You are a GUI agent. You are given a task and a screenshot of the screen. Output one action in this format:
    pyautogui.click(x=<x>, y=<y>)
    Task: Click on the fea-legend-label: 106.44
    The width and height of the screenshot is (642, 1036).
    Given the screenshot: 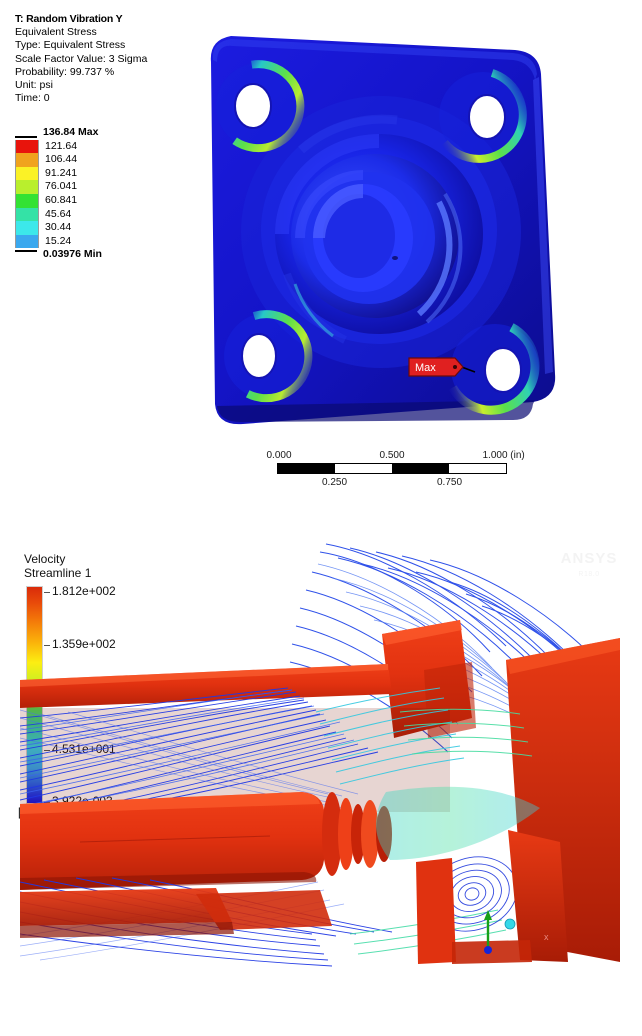 What is the action you would take?
    pyautogui.click(x=61, y=159)
    